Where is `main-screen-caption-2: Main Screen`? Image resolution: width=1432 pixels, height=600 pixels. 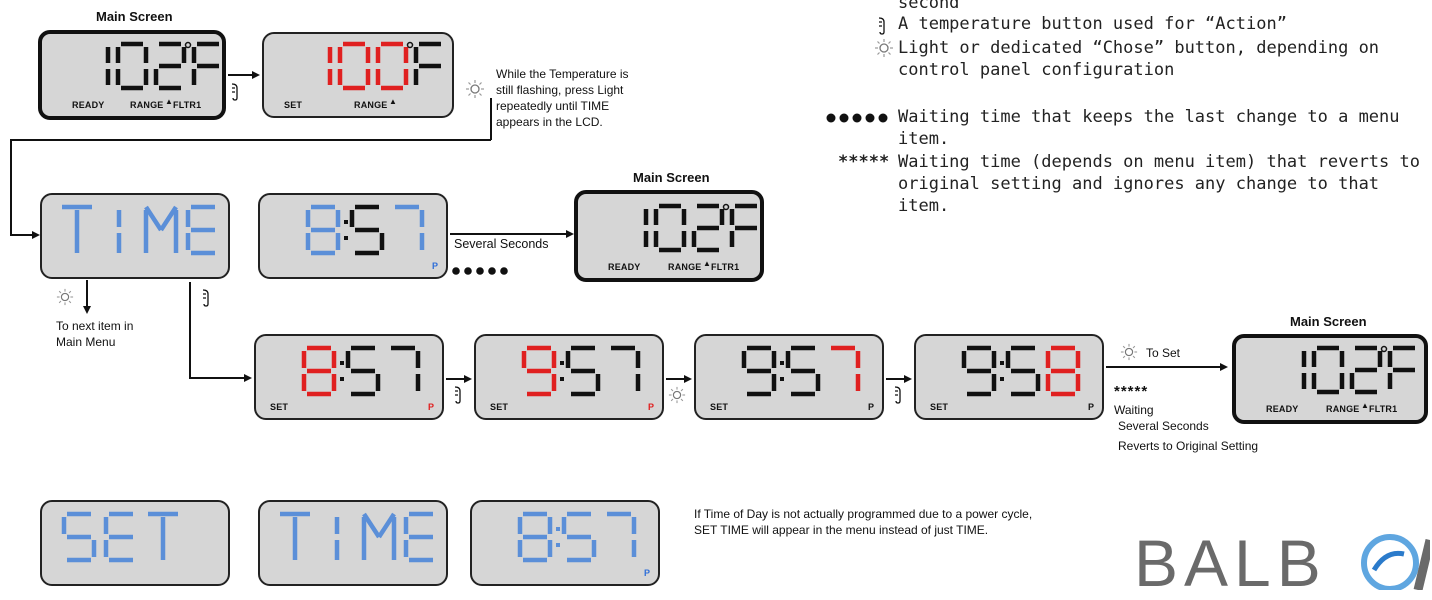
main-screen-caption-2: Main Screen is located at coordinates (671, 177).